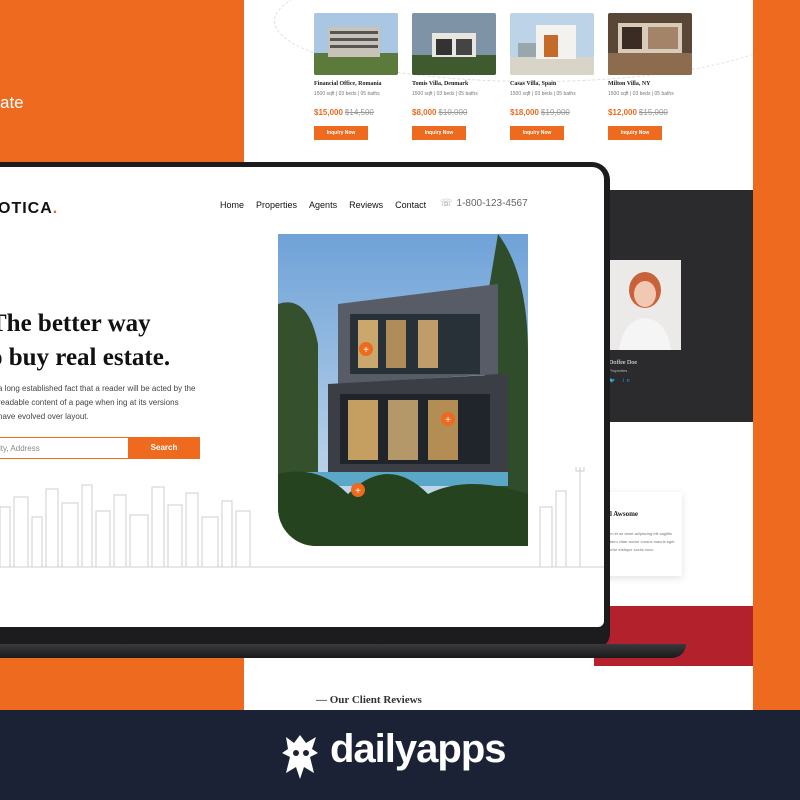  I want to click on hero-title: The better way o buy real estate., so click(85, 340).